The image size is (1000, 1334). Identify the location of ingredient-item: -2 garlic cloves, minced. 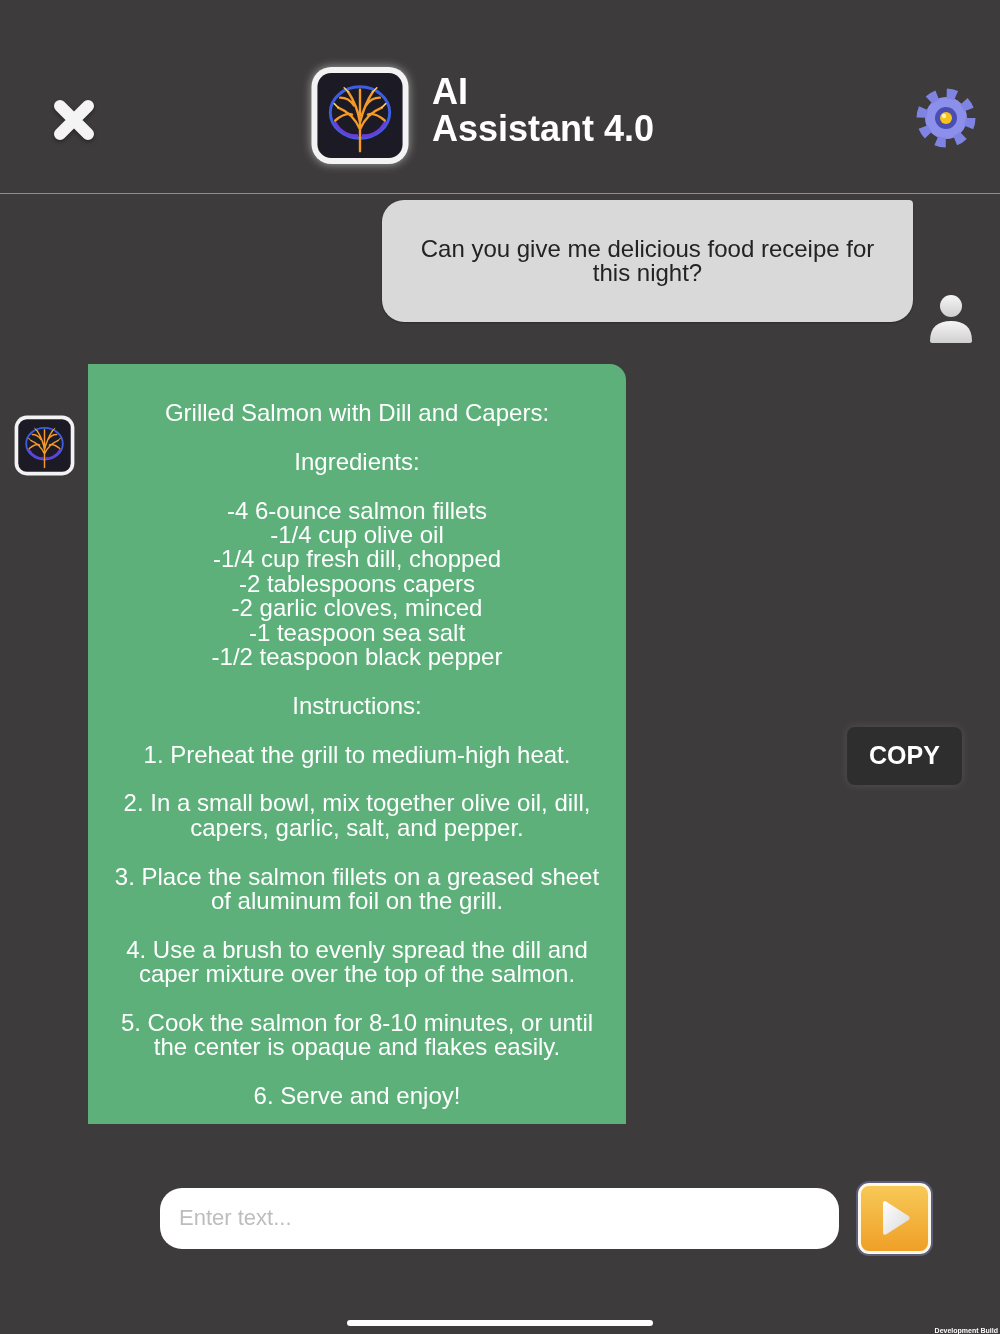
(357, 608).